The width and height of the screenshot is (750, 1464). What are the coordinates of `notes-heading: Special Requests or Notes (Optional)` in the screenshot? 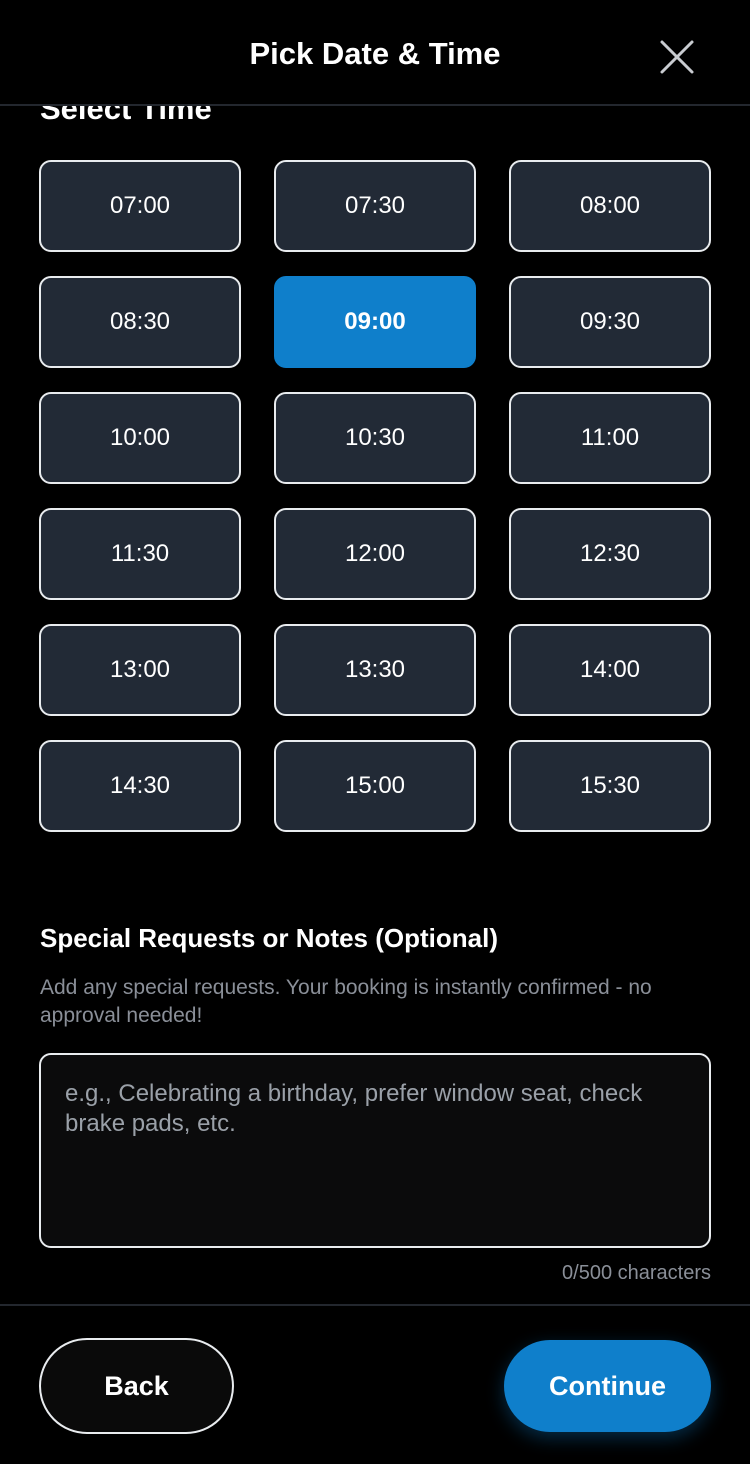 It's located at (269, 938).